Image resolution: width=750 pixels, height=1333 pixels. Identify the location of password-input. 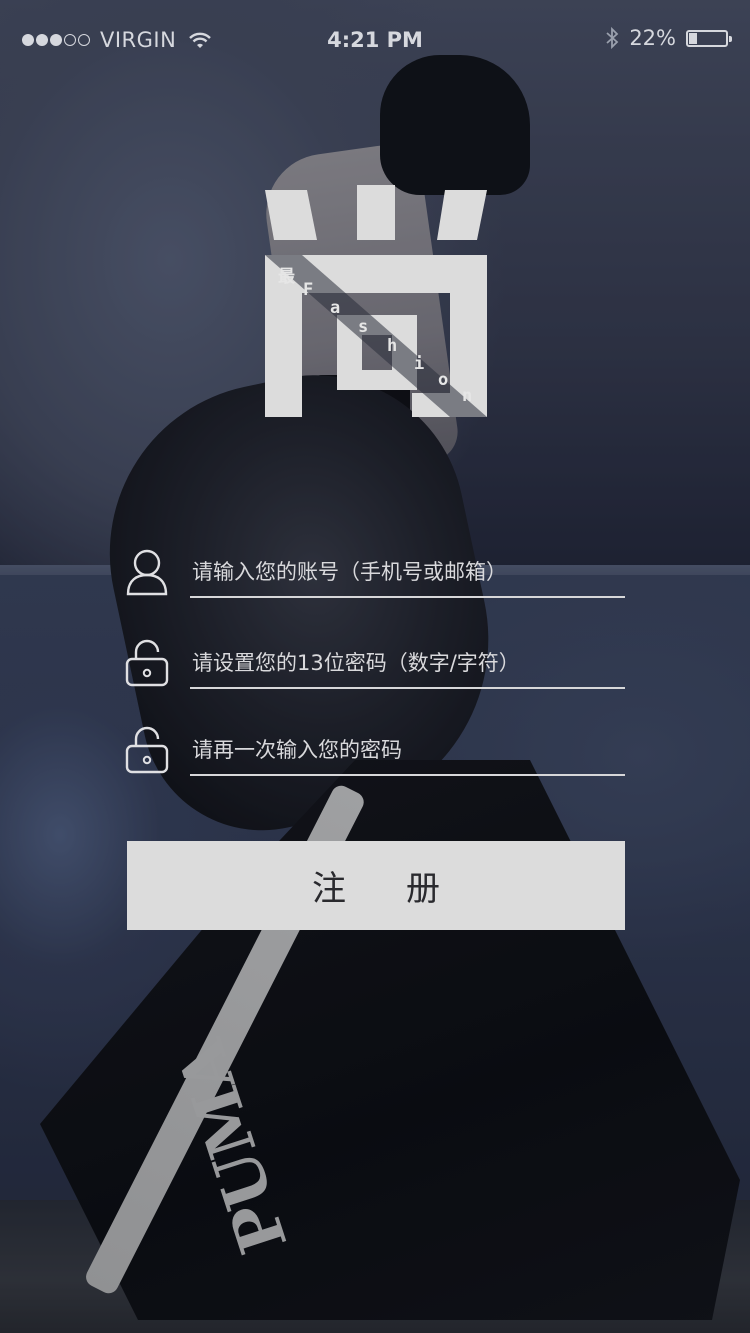
(408, 663).